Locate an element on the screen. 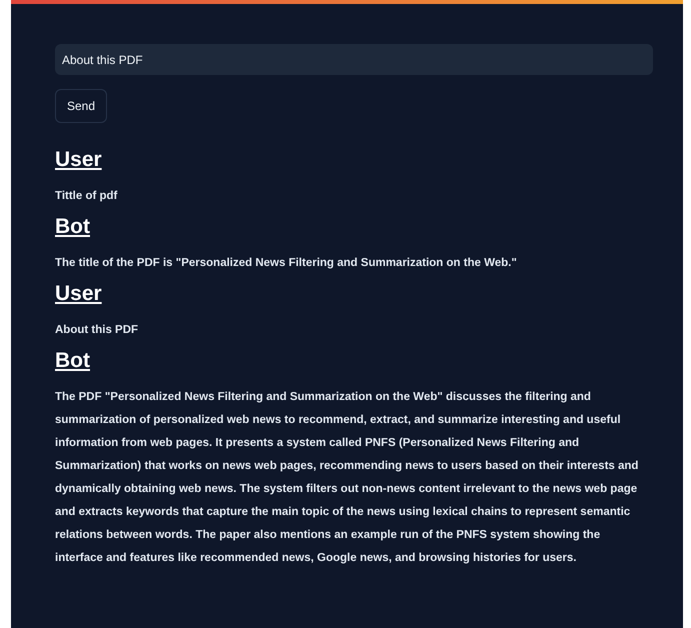  message-input: About this PDF is located at coordinates (354, 59).